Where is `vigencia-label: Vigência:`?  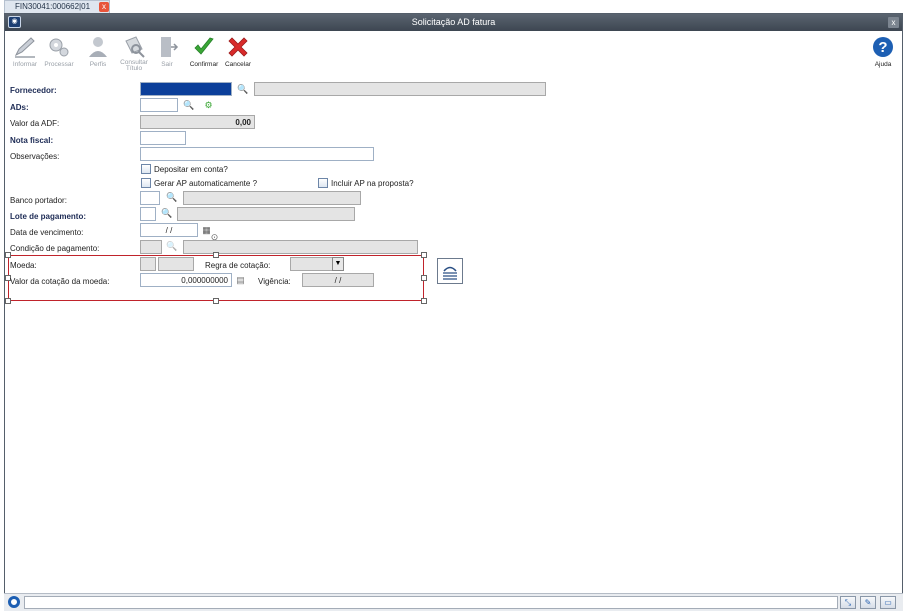 vigencia-label: Vigência: is located at coordinates (274, 281).